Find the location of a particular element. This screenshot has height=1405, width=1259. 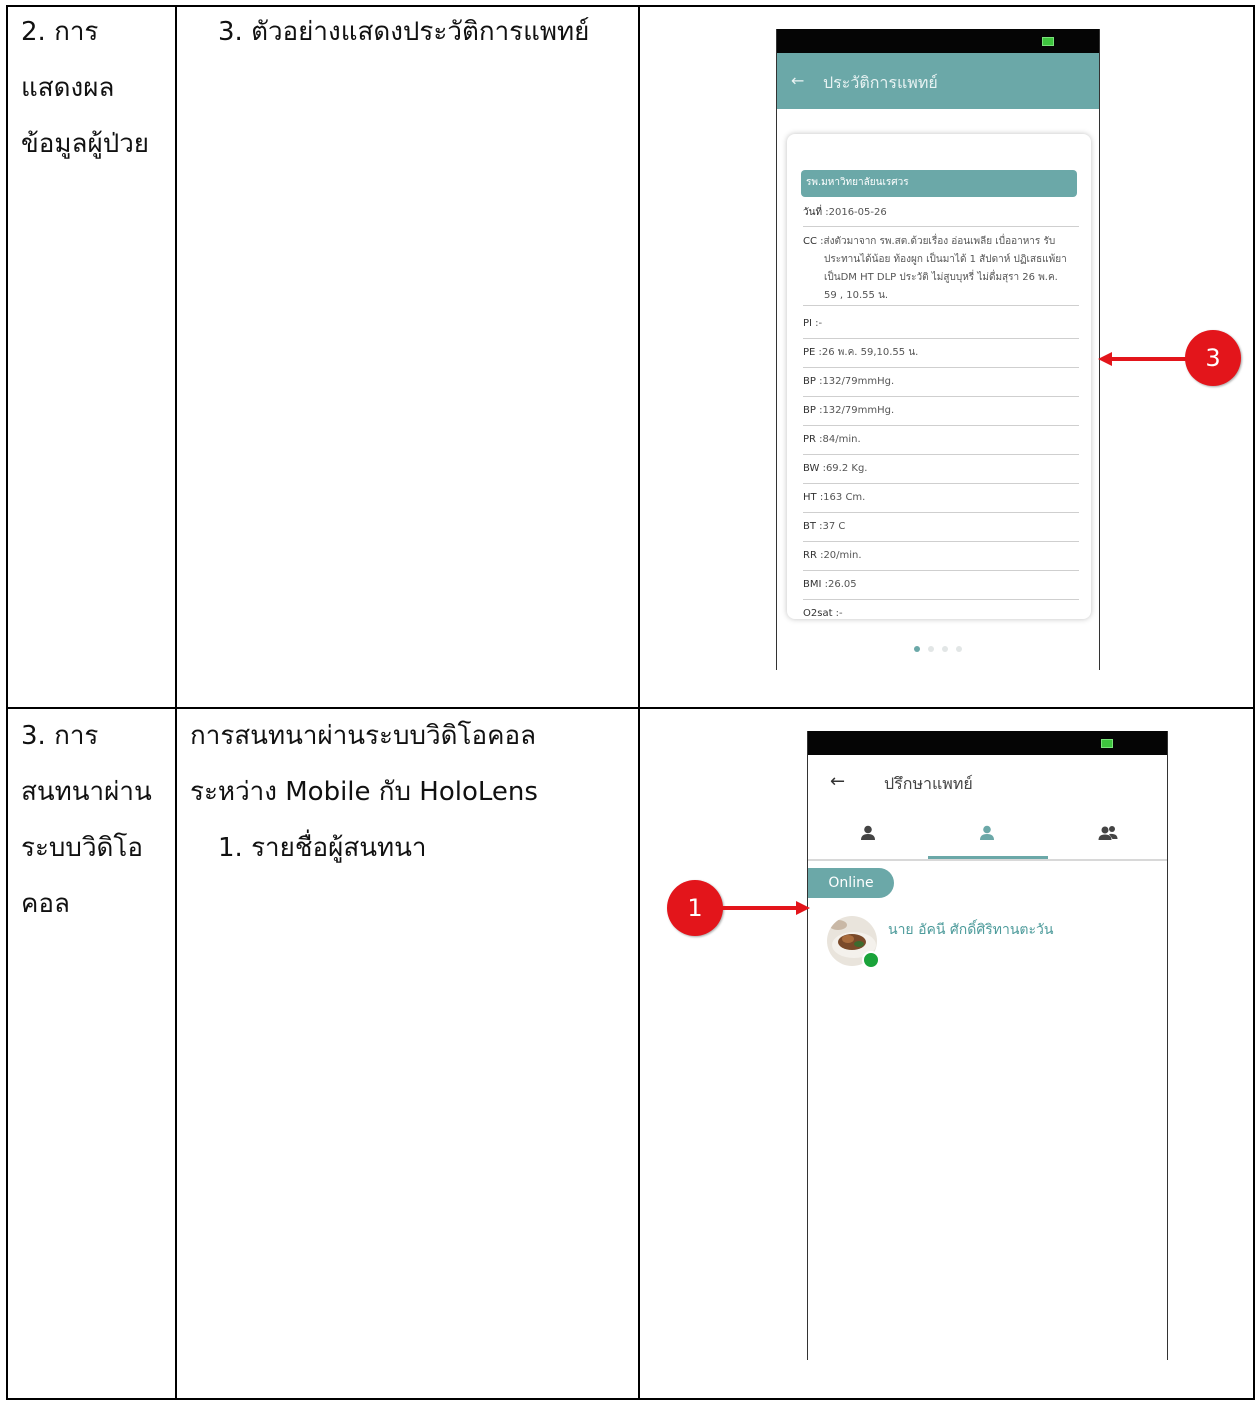

vital-record-key: PE is located at coordinates (811, 352).